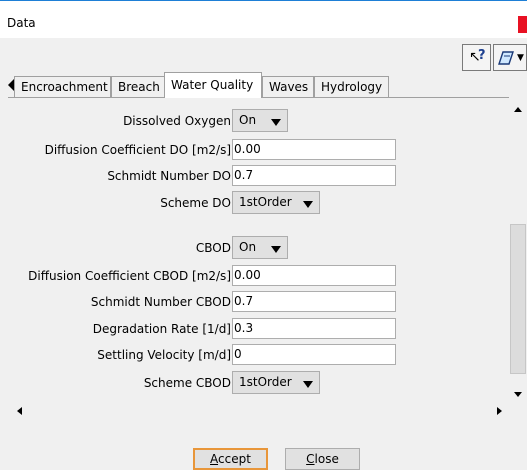 Image resolution: width=527 pixels, height=470 pixels. I want to click on options-dropdown-button: ▼, so click(510, 57).